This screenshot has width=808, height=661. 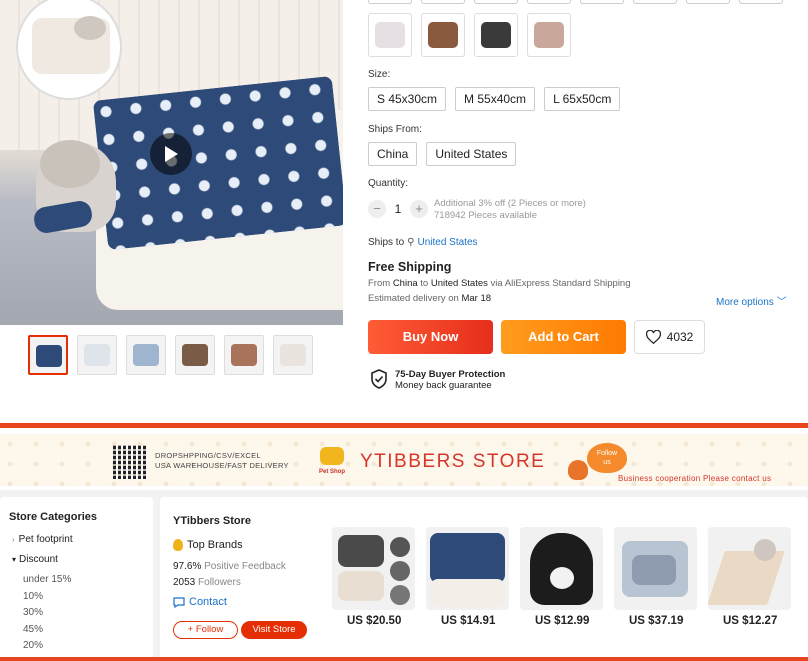 What do you see at coordinates (33, 596) in the screenshot?
I see `subcategory-item: 10%` at bounding box center [33, 596].